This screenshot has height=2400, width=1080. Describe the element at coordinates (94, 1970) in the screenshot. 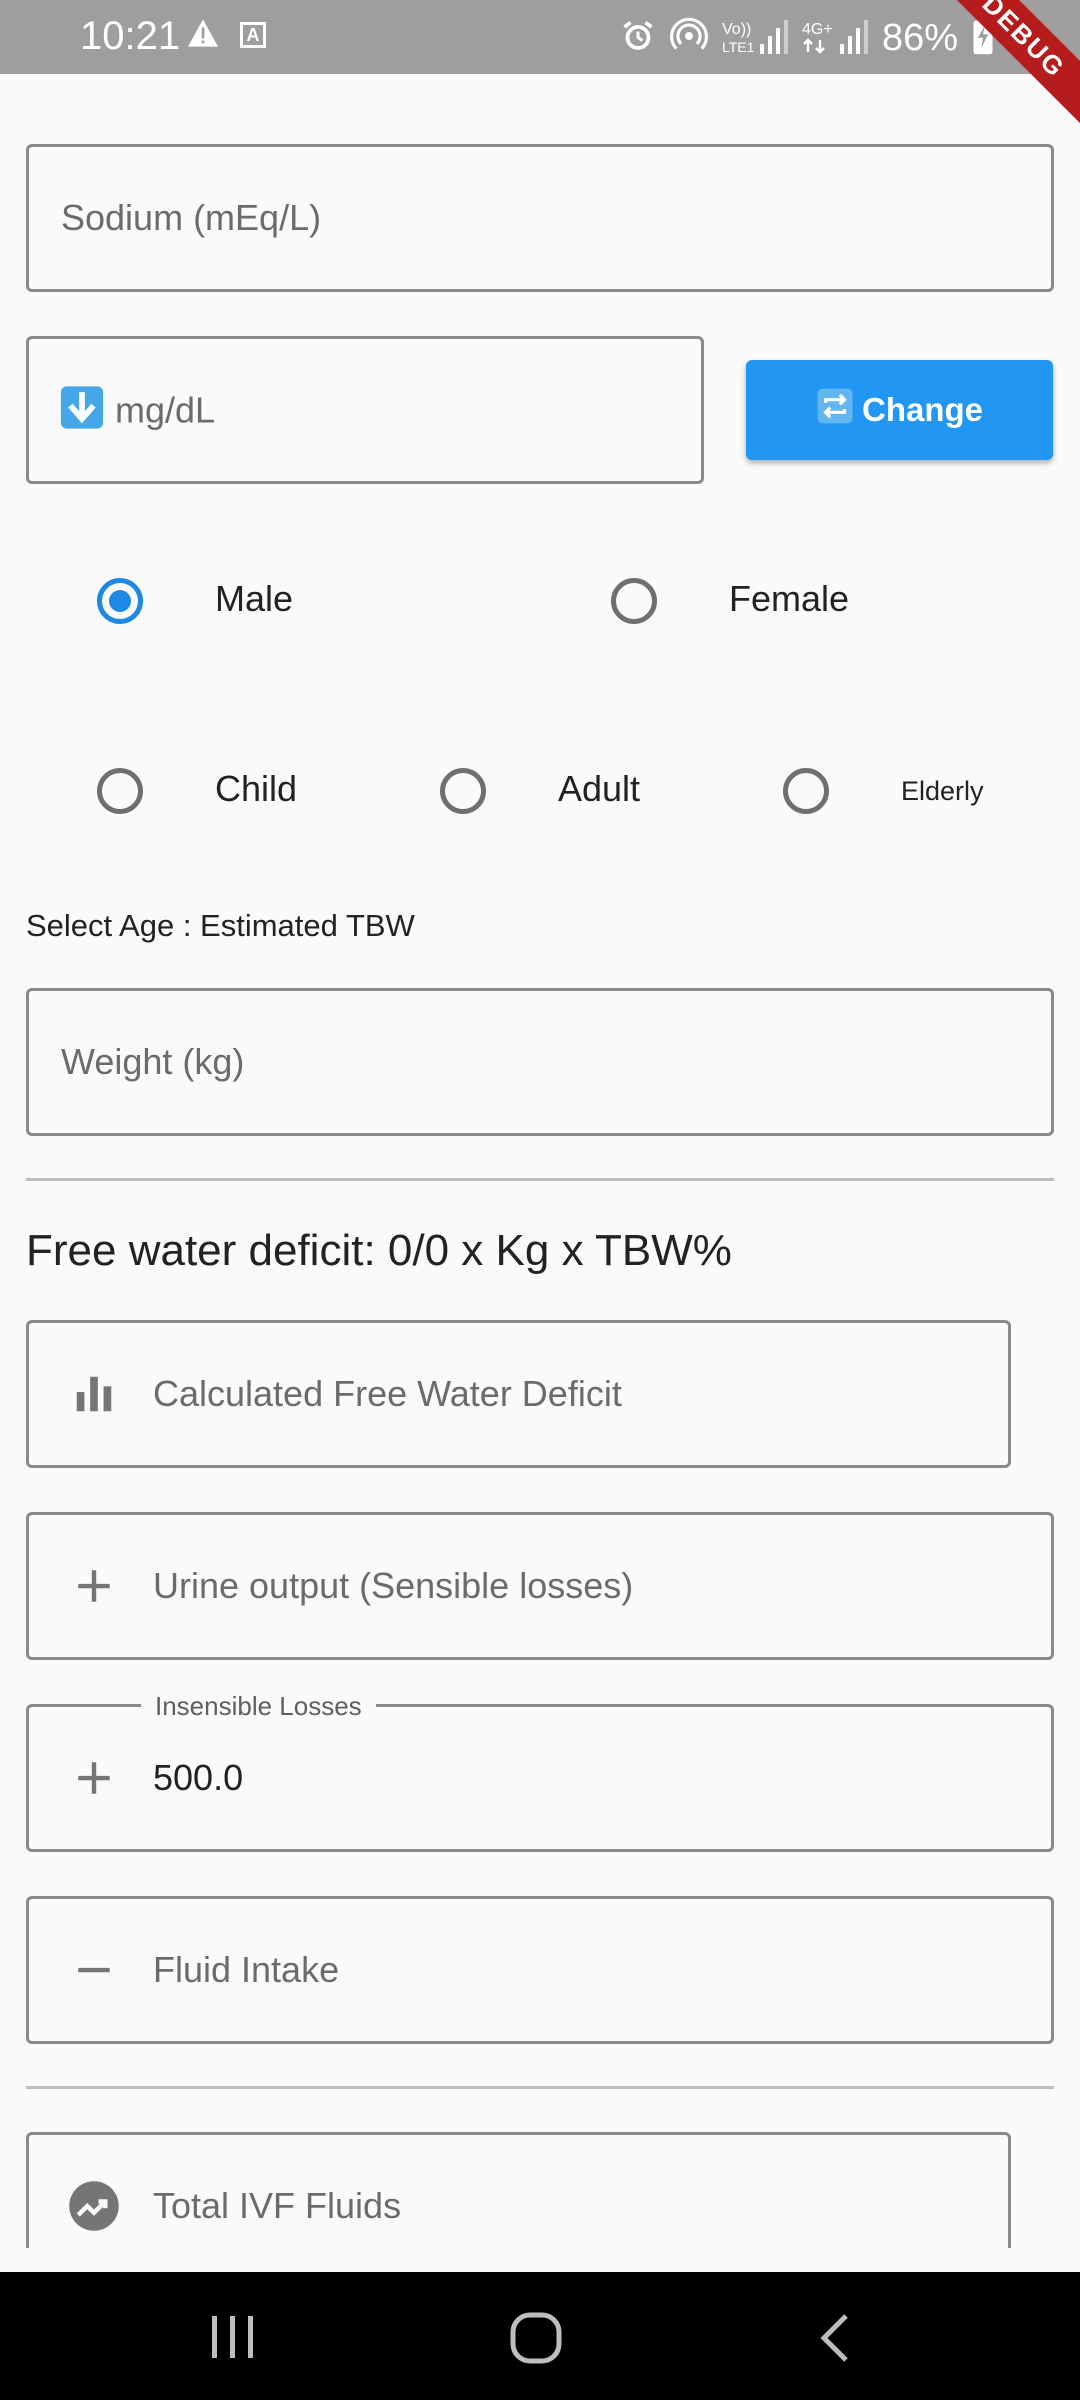

I see `minus-icon` at that location.